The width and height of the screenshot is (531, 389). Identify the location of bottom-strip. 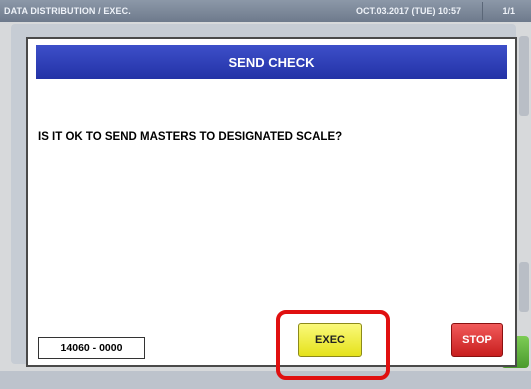
(265, 380).